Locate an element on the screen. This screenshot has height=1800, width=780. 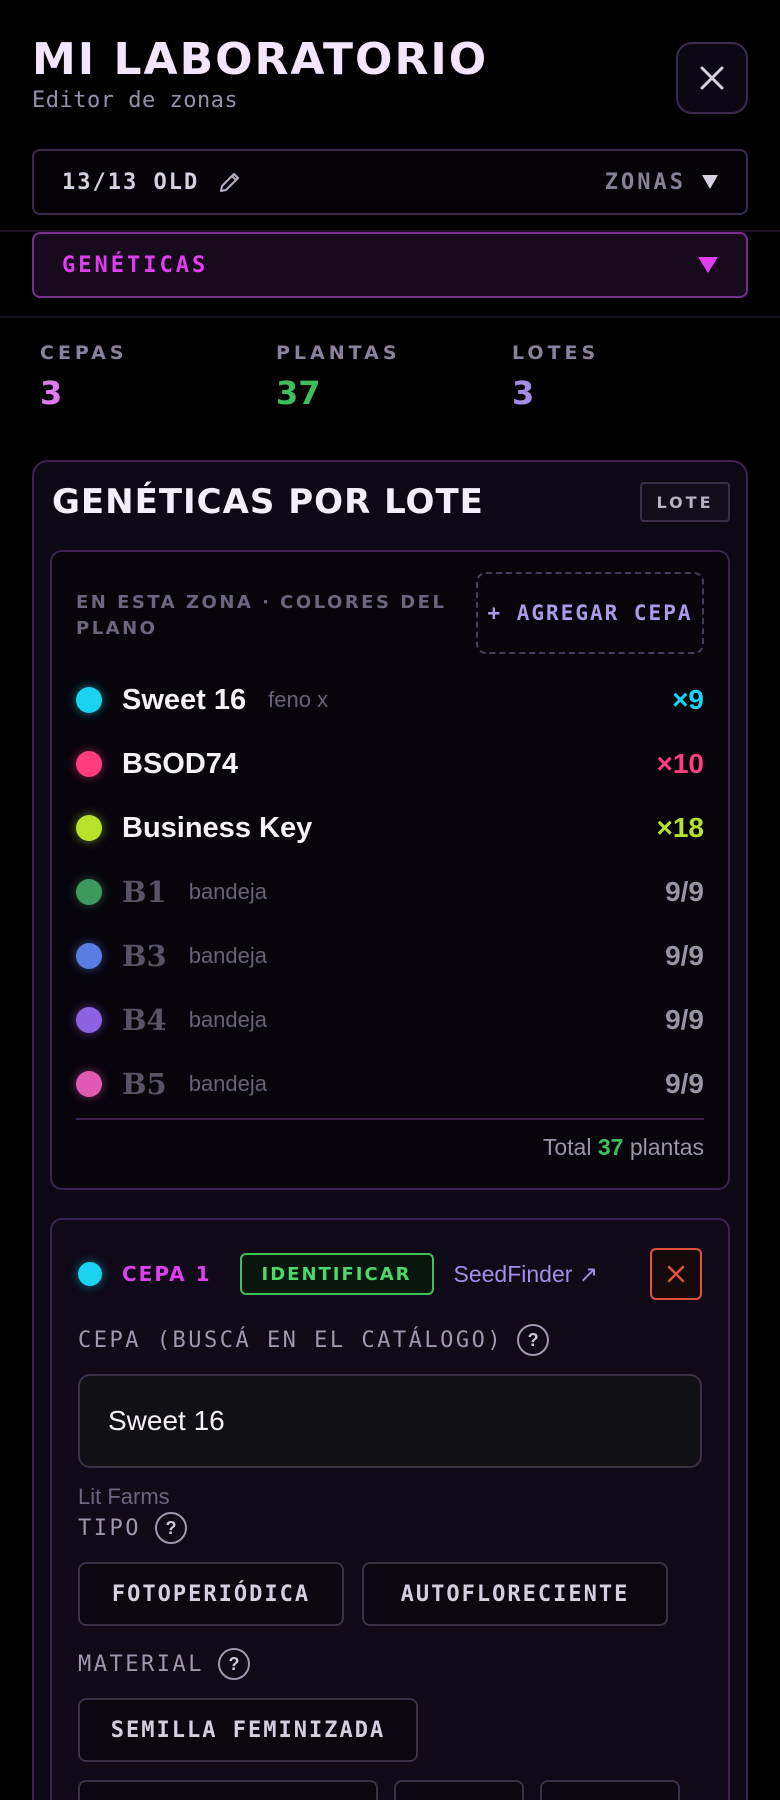
strain-count: ×9 is located at coordinates (688, 699).